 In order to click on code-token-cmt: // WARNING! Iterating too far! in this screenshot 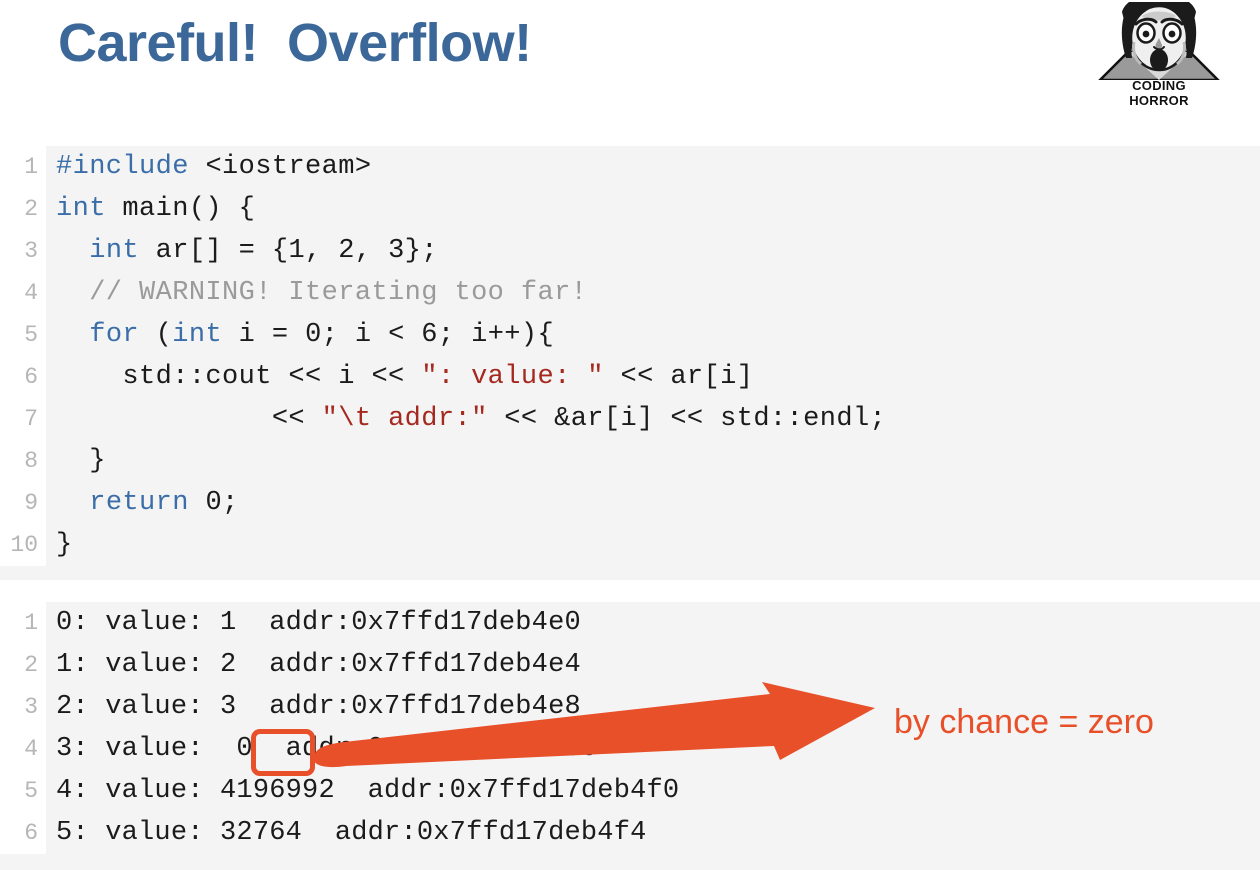, I will do `click(322, 293)`.